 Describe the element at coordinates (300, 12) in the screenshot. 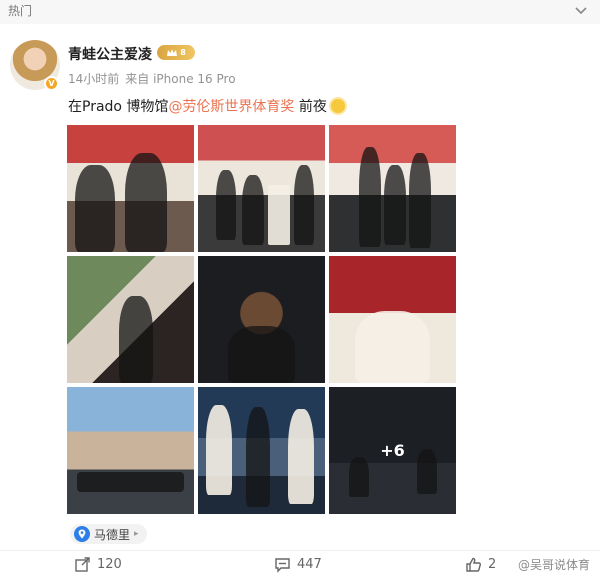

I see `hot-header: 热门` at that location.